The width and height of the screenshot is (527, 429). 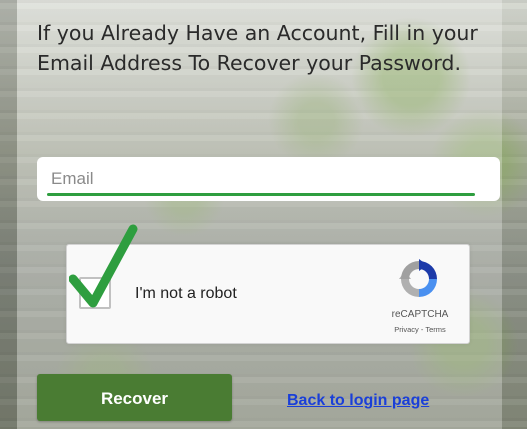 What do you see at coordinates (186, 293) in the screenshot?
I see `recaptcha-label: I'm not a robot` at bounding box center [186, 293].